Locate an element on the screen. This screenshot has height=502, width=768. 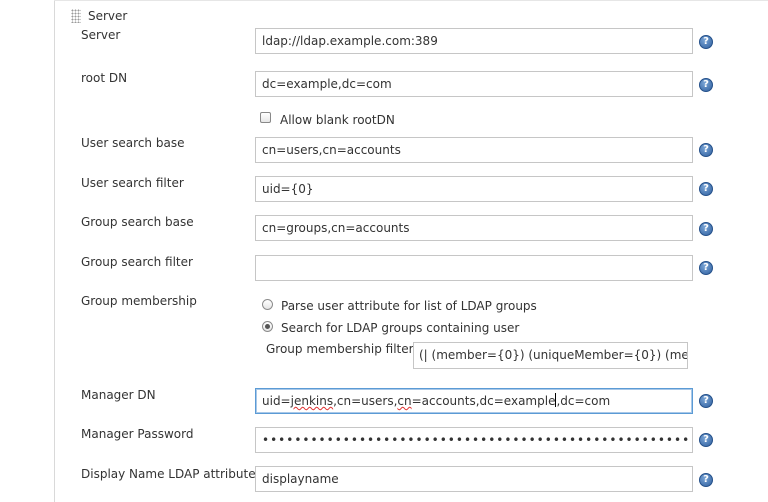
server-label: Server is located at coordinates (101, 35).